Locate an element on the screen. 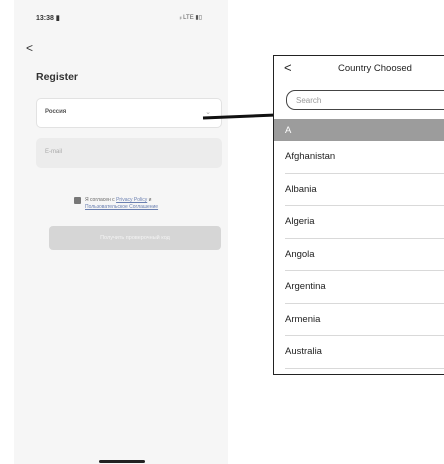 Image resolution: width=444 pixels, height=464 pixels. country-name: Argentina is located at coordinates (305, 286).